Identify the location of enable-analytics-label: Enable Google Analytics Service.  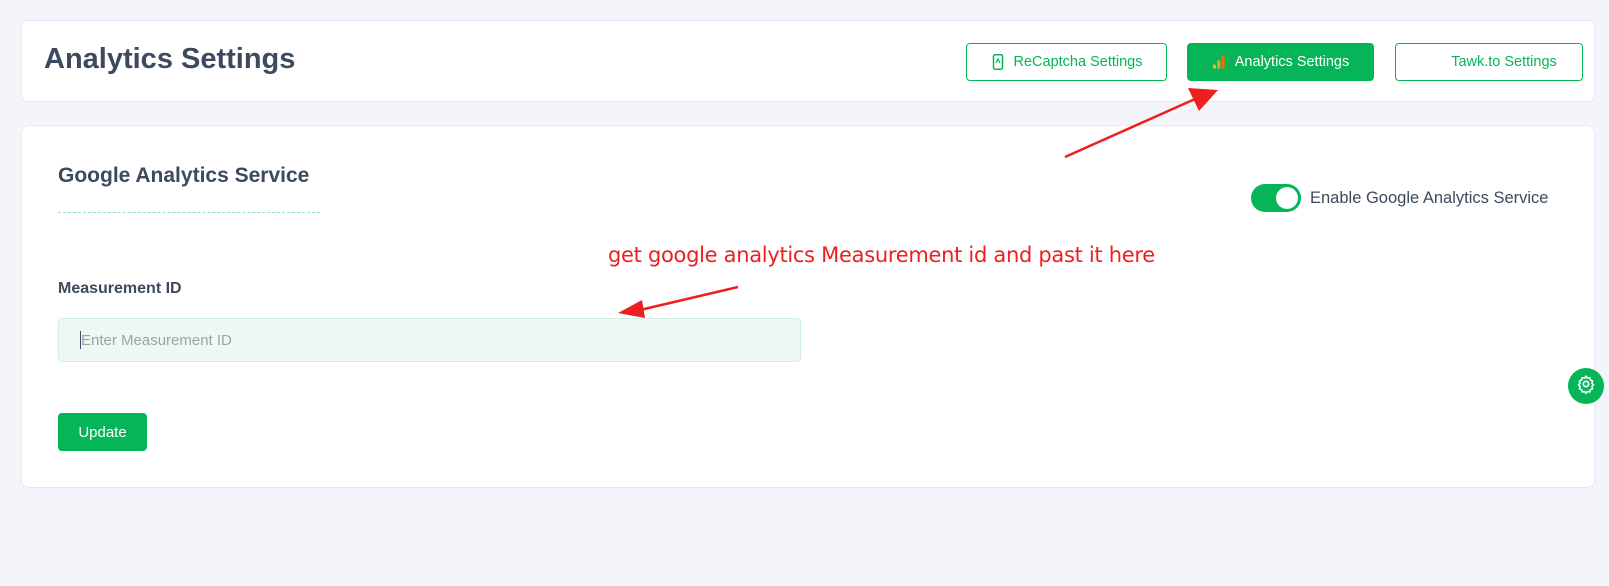
(1429, 197).